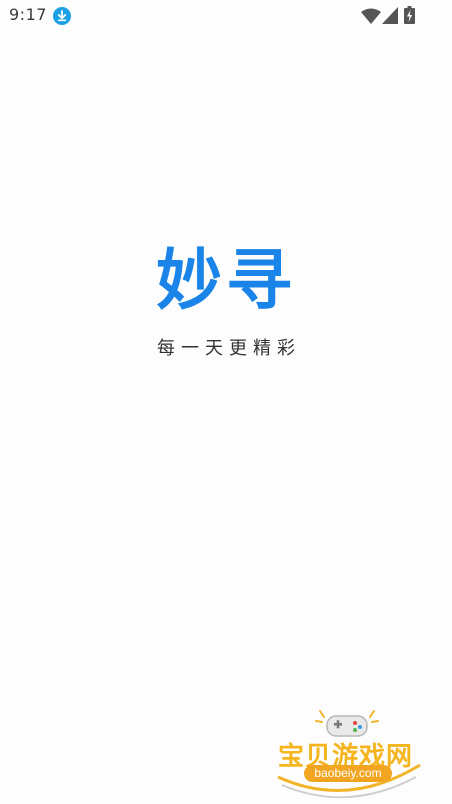 This screenshot has width=452, height=804. What do you see at coordinates (348, 773) in the screenshot?
I see `watermark-url: baobeiy.com` at bounding box center [348, 773].